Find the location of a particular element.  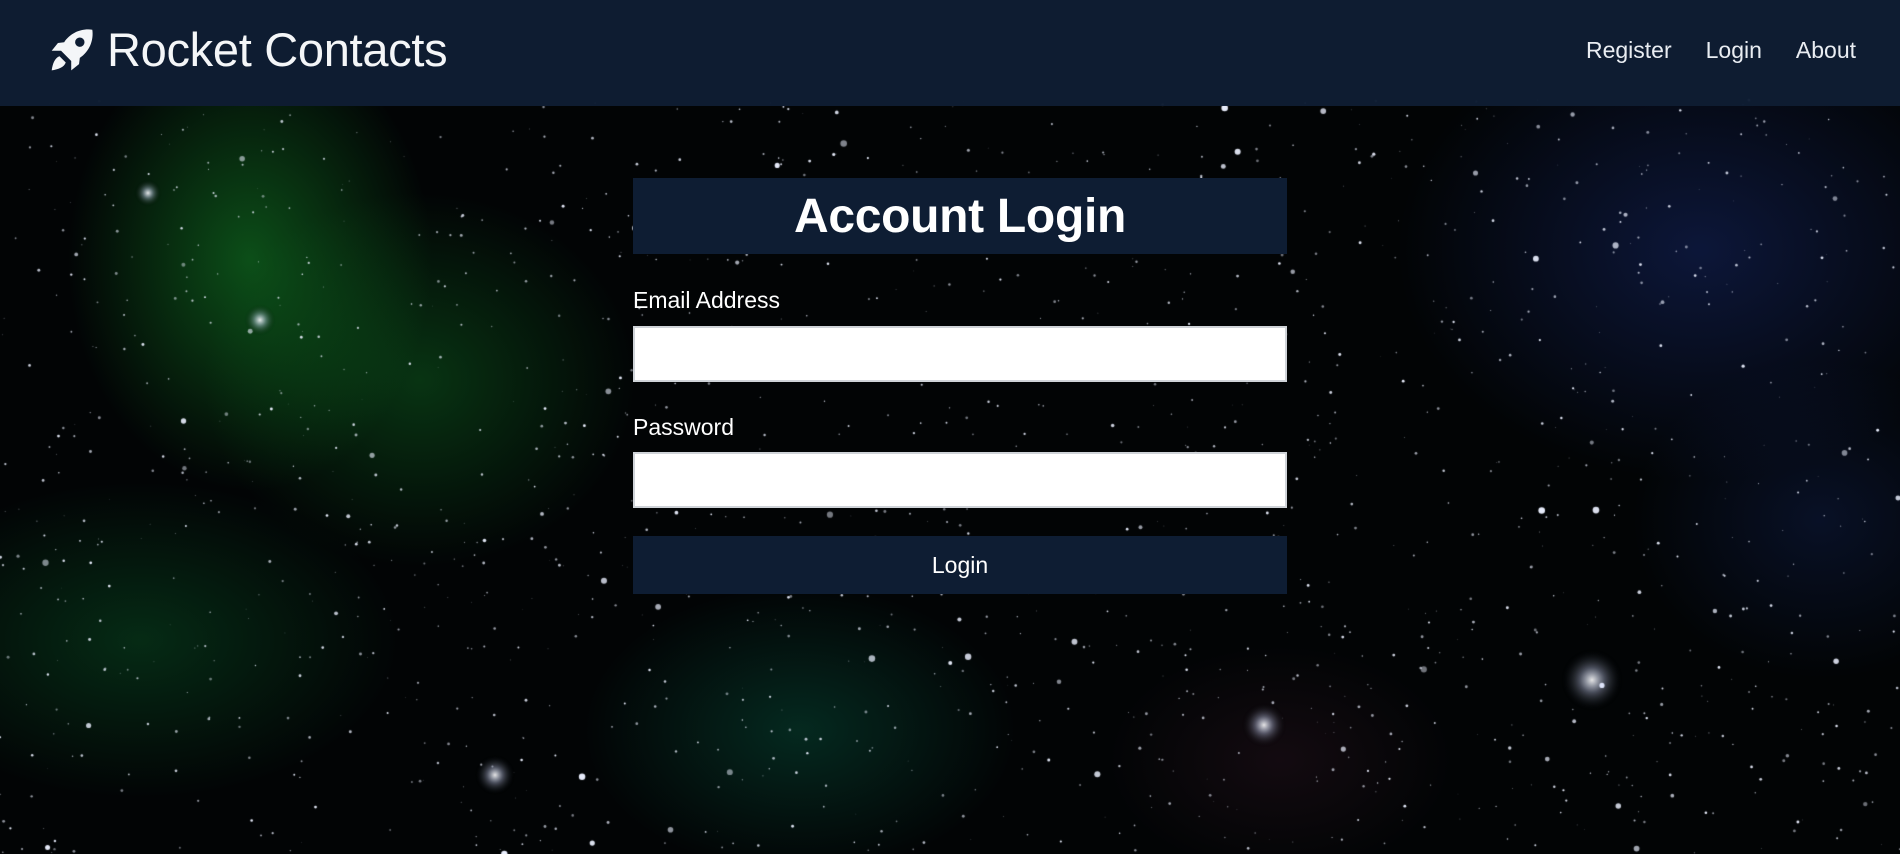

nav-links: Register Login About is located at coordinates (1721, 50).